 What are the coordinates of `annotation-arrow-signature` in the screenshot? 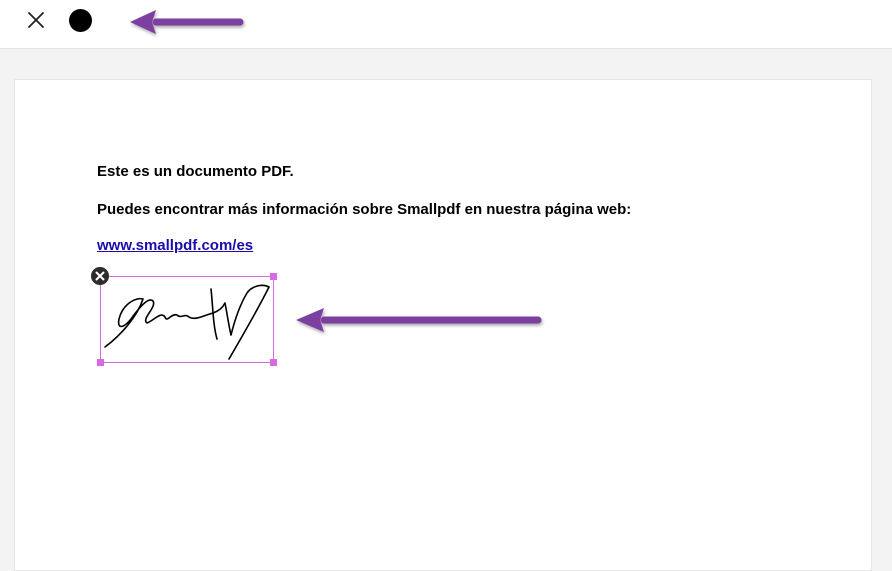 It's located at (419, 320).